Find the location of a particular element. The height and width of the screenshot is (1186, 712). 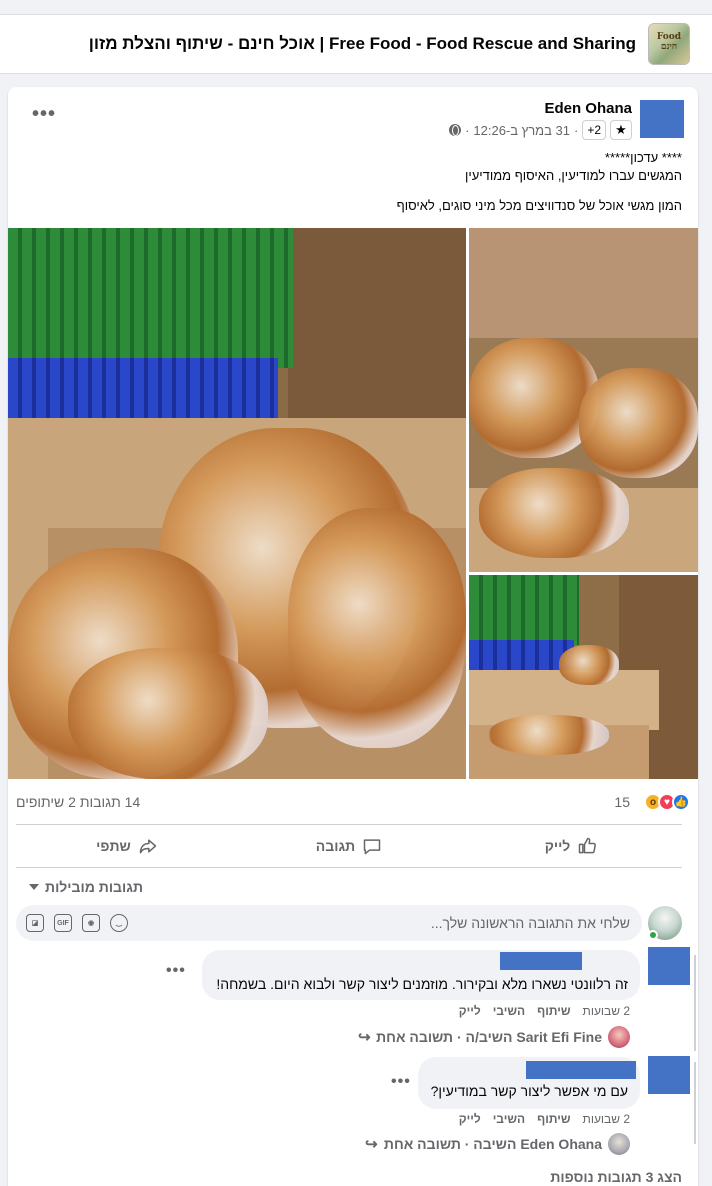

comment-button: תגובה is located at coordinates (349, 846).